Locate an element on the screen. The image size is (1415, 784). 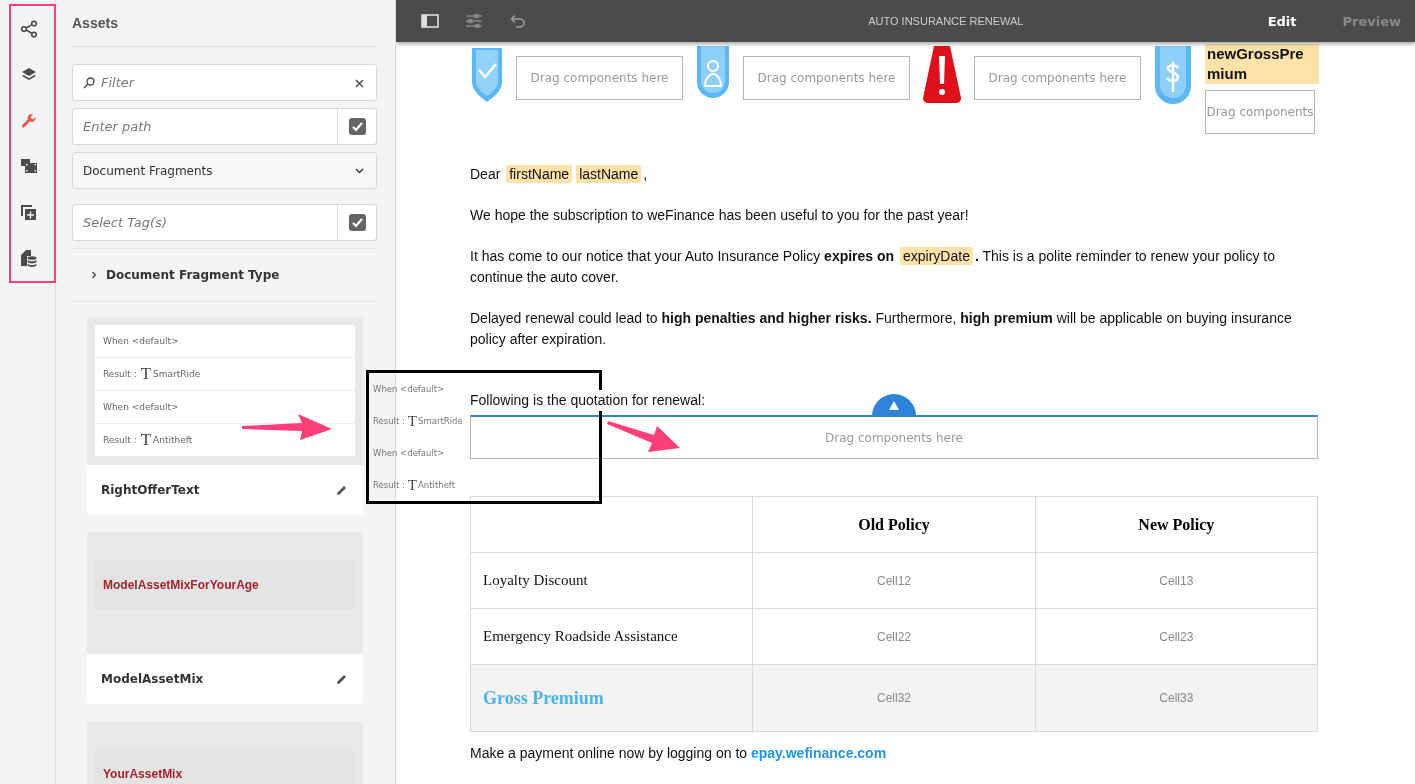
layers-icon is located at coordinates (28, 74).